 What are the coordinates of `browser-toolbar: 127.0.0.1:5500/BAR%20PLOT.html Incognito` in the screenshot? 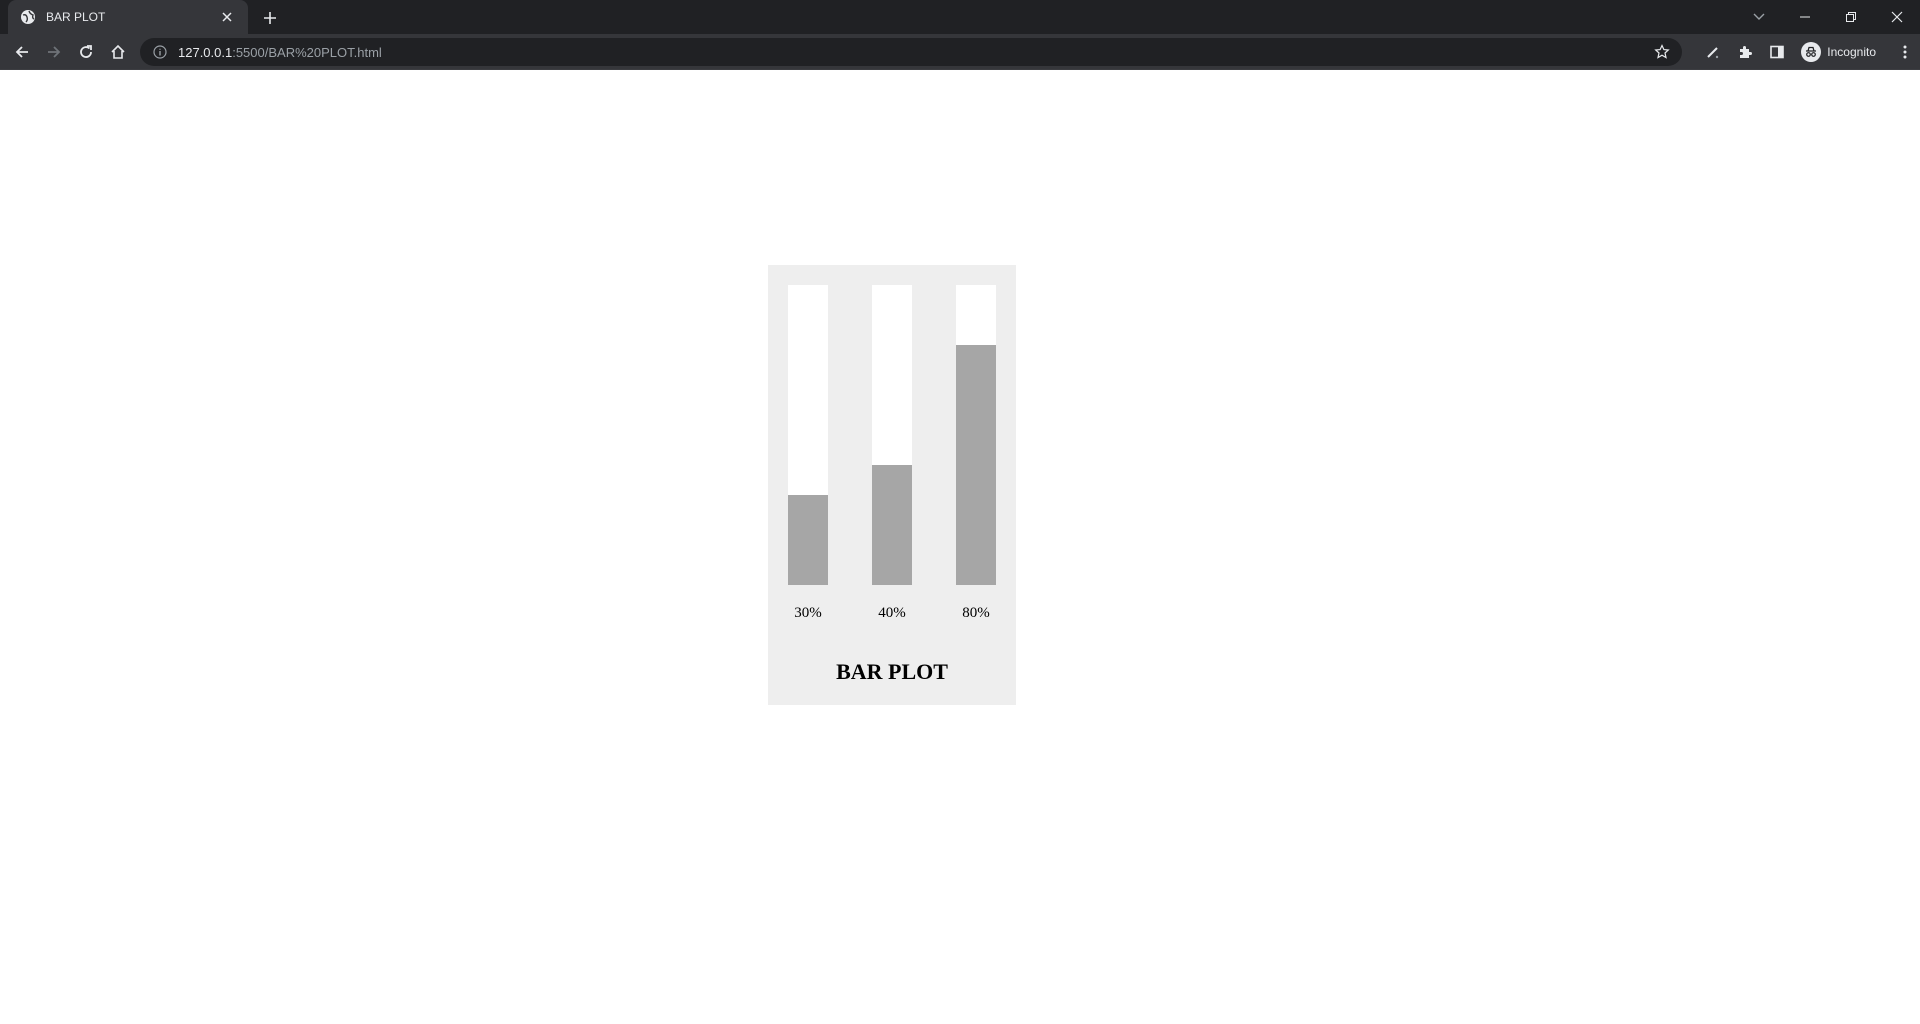 It's located at (960, 52).